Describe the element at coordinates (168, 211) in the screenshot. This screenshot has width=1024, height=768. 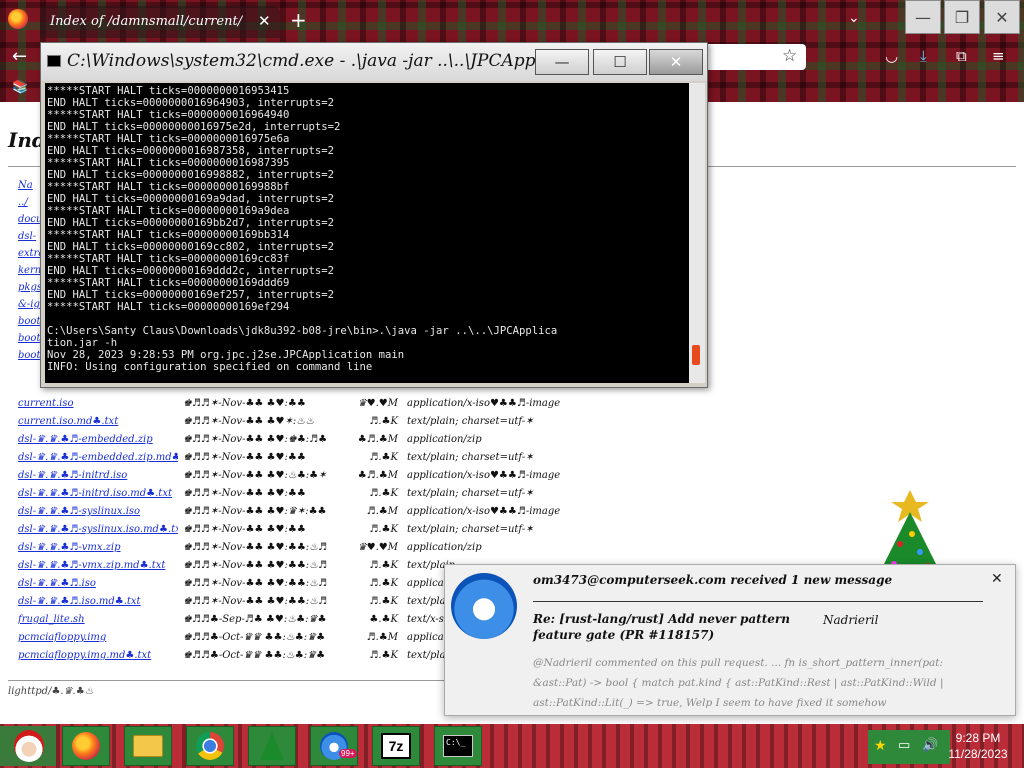
I see `console-line: *****START HALT ticks=00000000169a9dea` at that location.